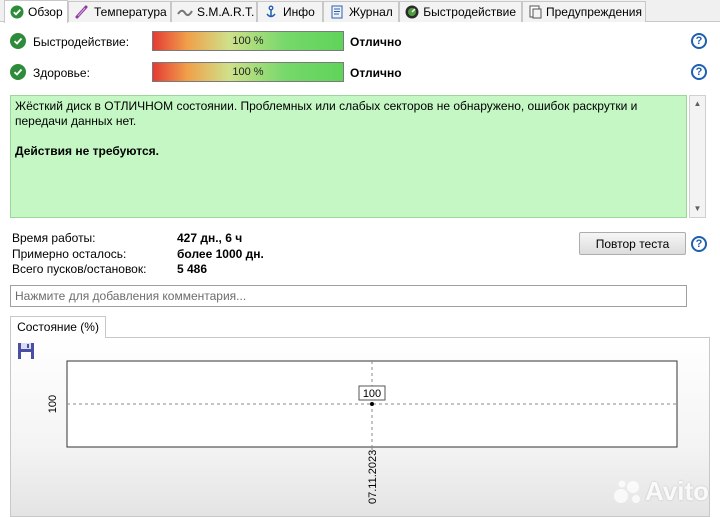 Image resolution: width=720 pixels, height=517 pixels. What do you see at coordinates (53, 404) in the screenshot?
I see `y-tick-label: 100` at bounding box center [53, 404].